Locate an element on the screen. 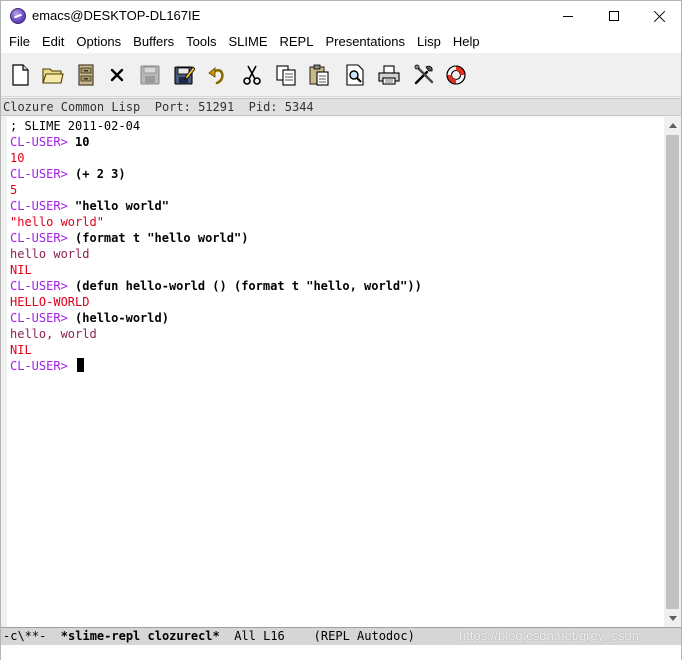  open-directory-button is located at coordinates (86, 75).